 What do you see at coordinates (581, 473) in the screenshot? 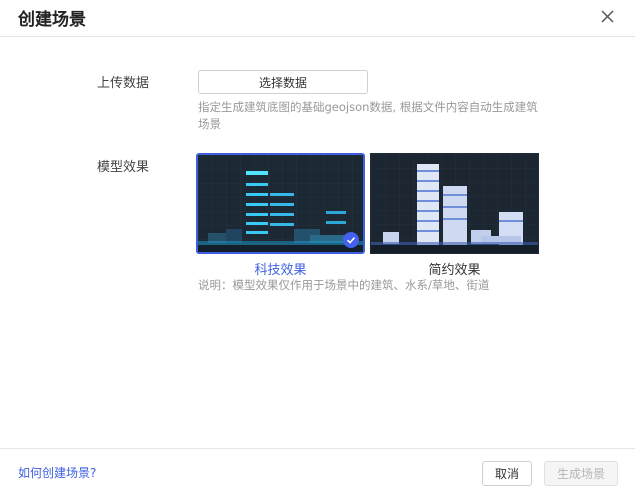
I see `generate-scene-button: 生成场景` at bounding box center [581, 473].